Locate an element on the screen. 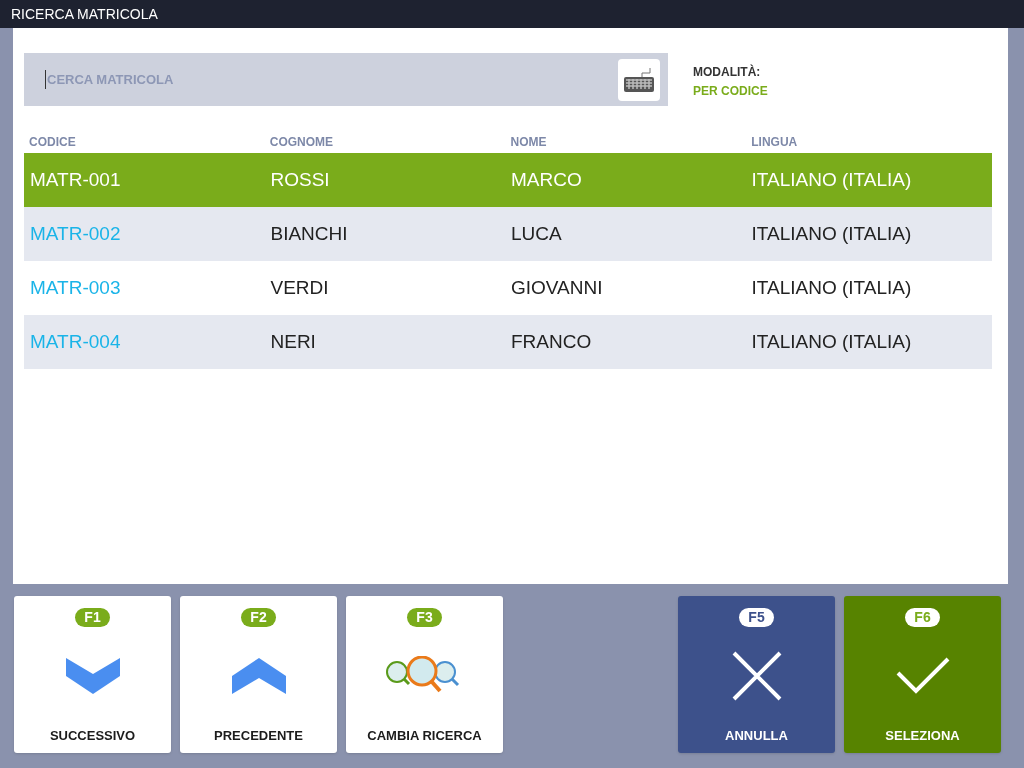  function-button: F5 ANNULLA is located at coordinates (756, 674).